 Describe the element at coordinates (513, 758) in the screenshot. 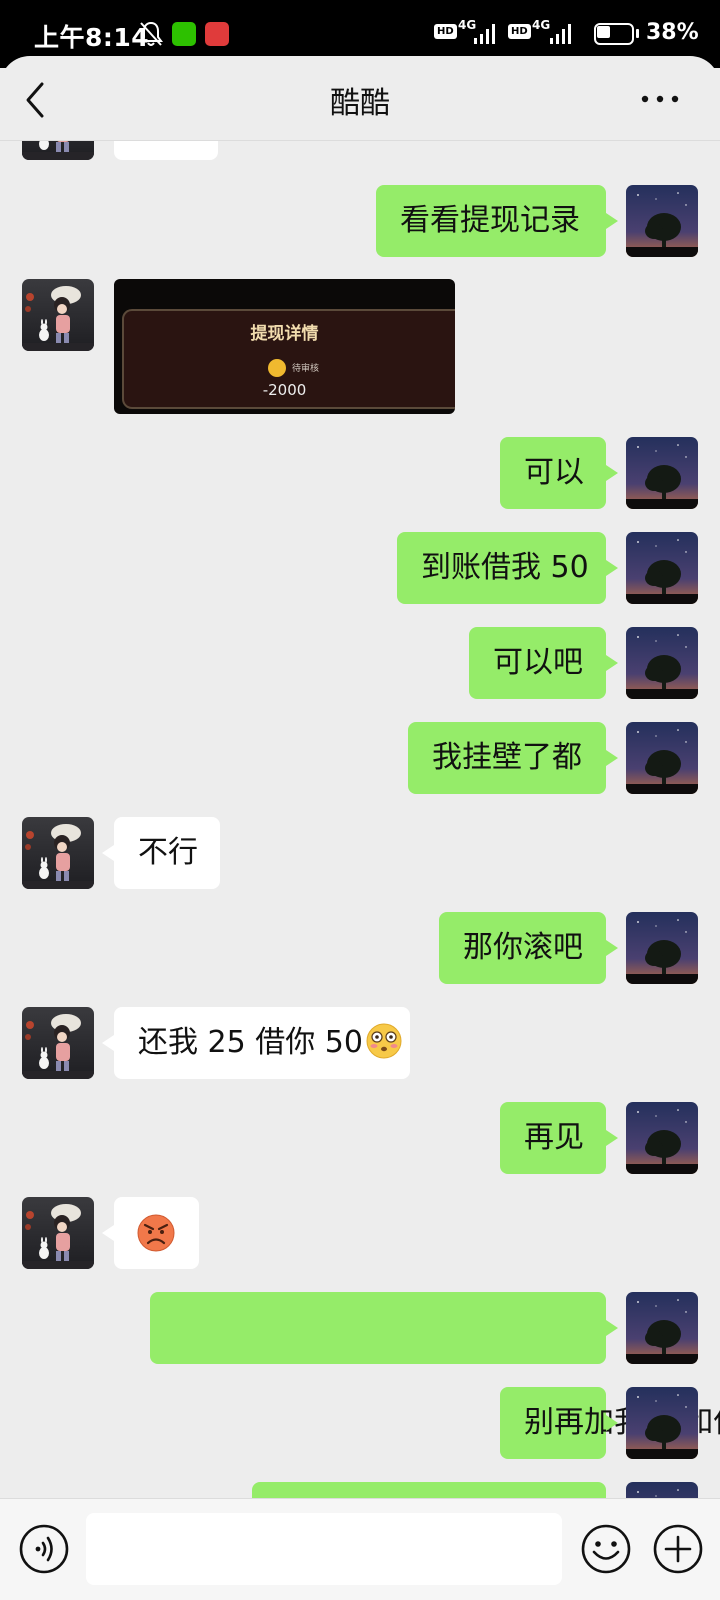

I see `message-bubble-mine: 我挂壁了都` at that location.